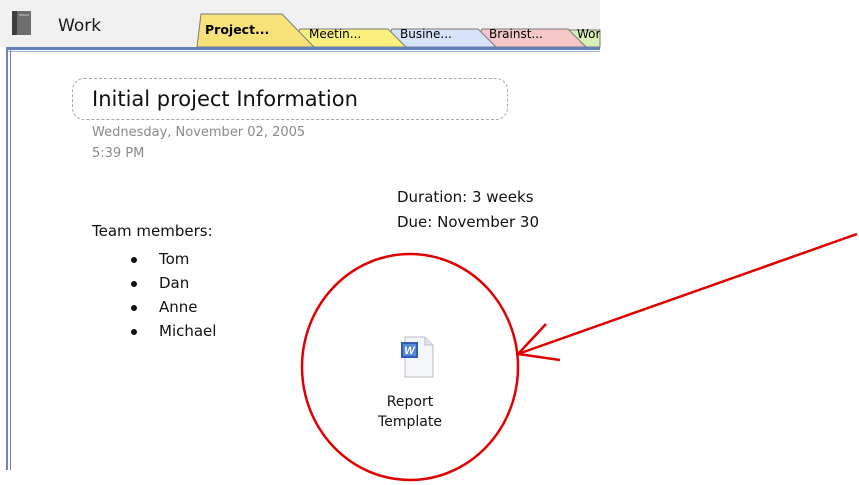 Image resolution: width=859 pixels, height=485 pixels. I want to click on team-member-name: Anne, so click(178, 307).